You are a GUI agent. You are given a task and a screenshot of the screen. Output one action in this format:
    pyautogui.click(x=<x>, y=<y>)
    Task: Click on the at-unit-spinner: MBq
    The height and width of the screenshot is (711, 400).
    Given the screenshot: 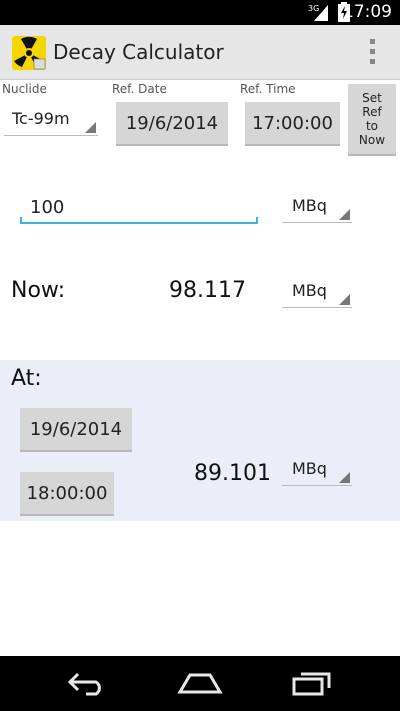 What is the action you would take?
    pyautogui.click(x=317, y=470)
    